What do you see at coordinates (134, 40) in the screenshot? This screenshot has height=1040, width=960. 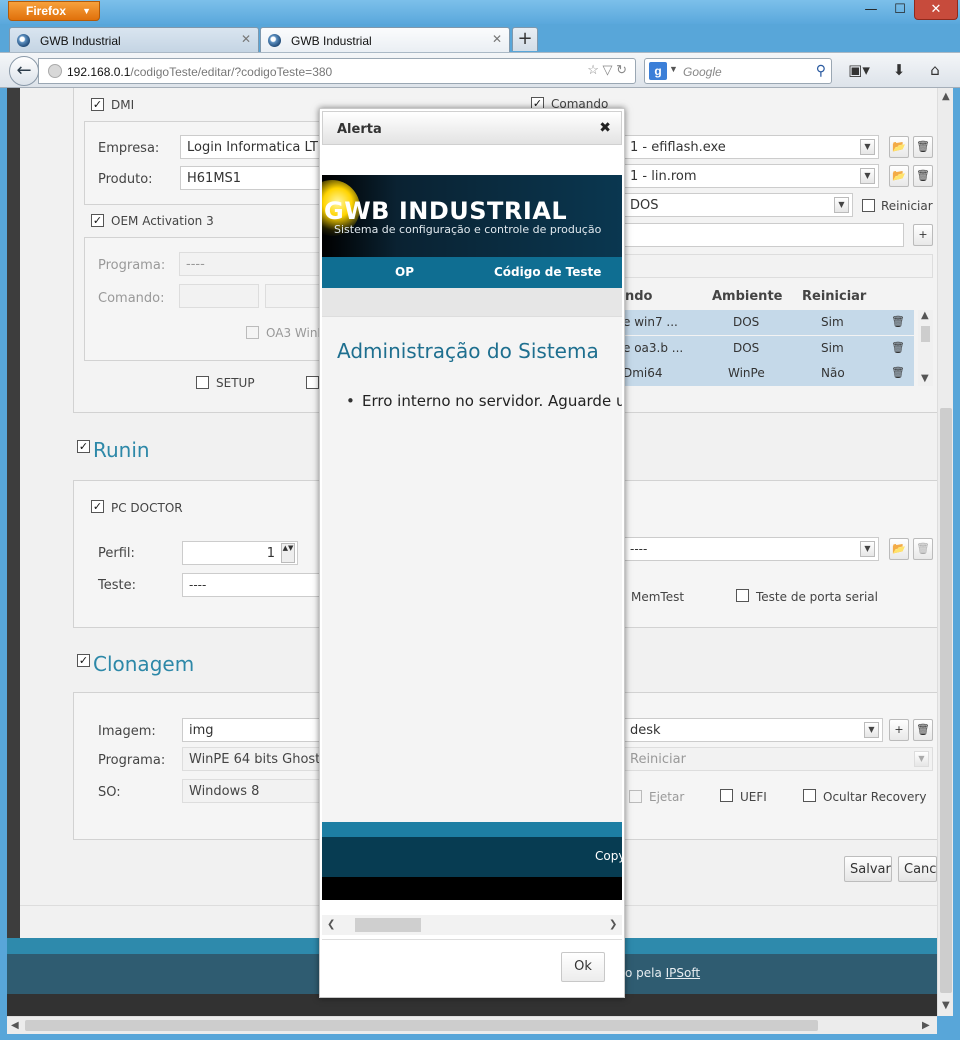 I see `browser-tab-1: GWB Industrial ✕` at bounding box center [134, 40].